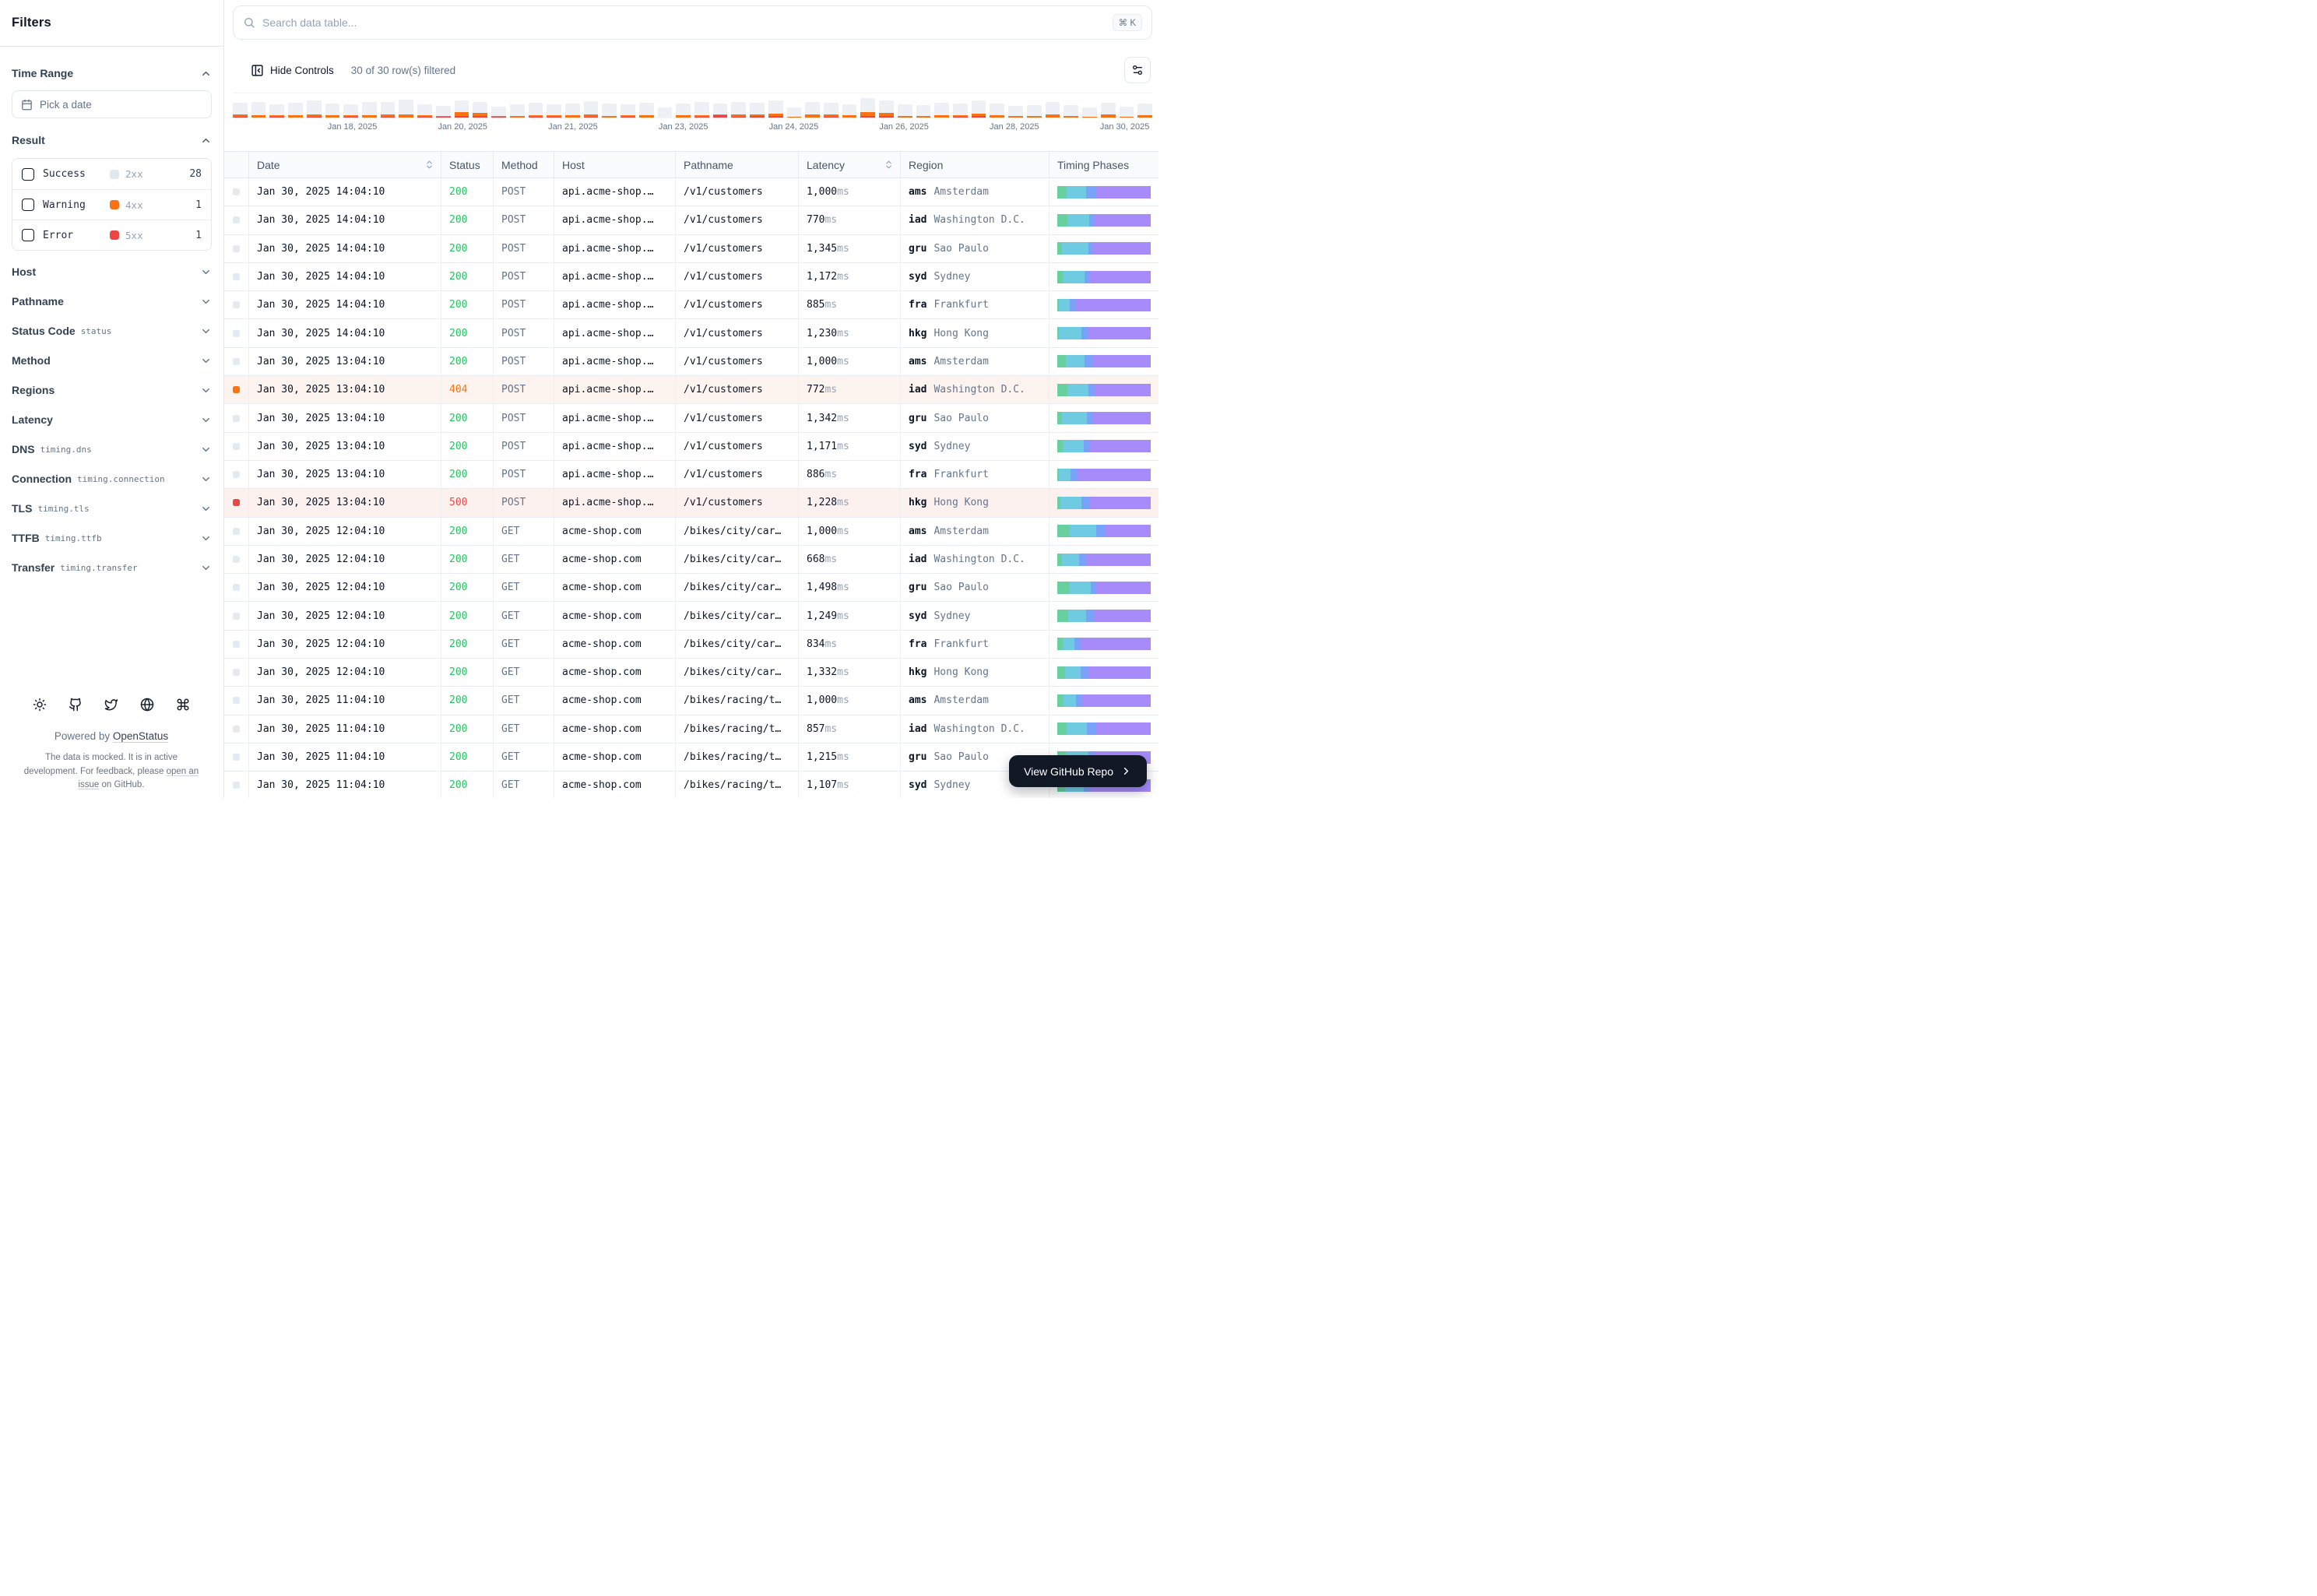 Image resolution: width=2317 pixels, height=1596 pixels. I want to click on website-link-button, so click(147, 705).